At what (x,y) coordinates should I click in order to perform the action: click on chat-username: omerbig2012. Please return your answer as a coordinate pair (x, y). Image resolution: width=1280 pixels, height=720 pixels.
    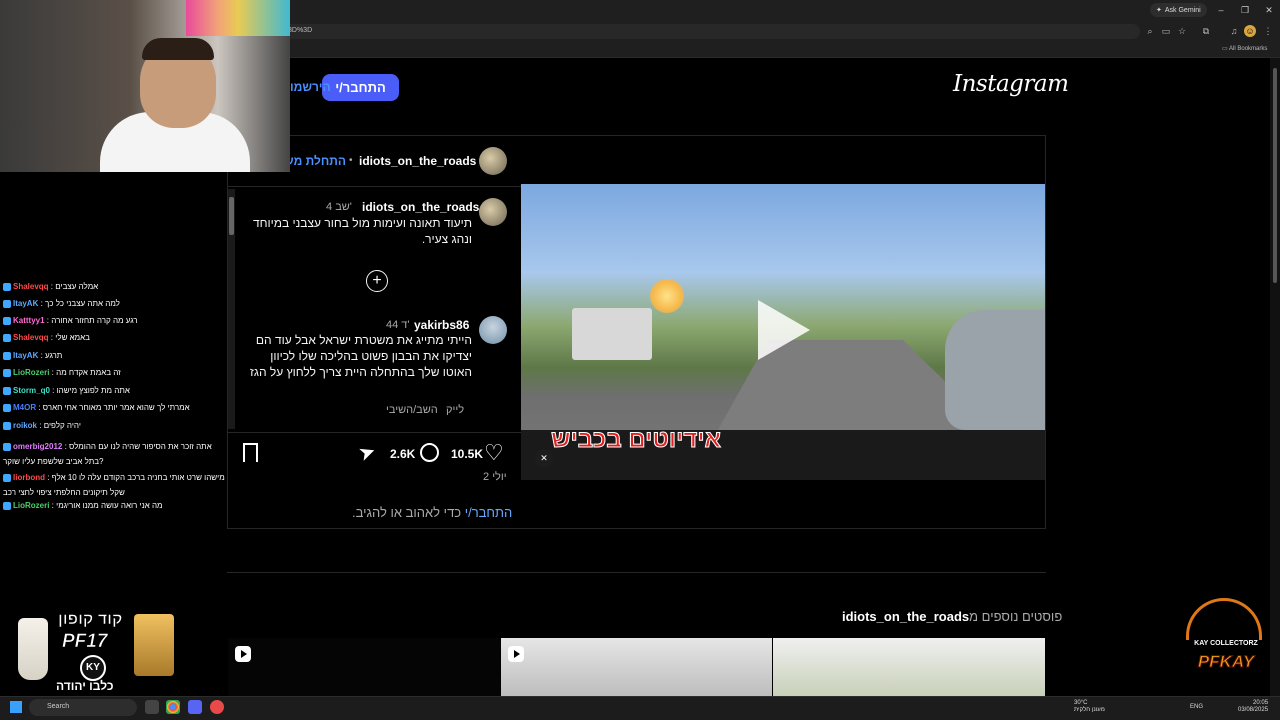
    Looking at the image, I should click on (37, 446).